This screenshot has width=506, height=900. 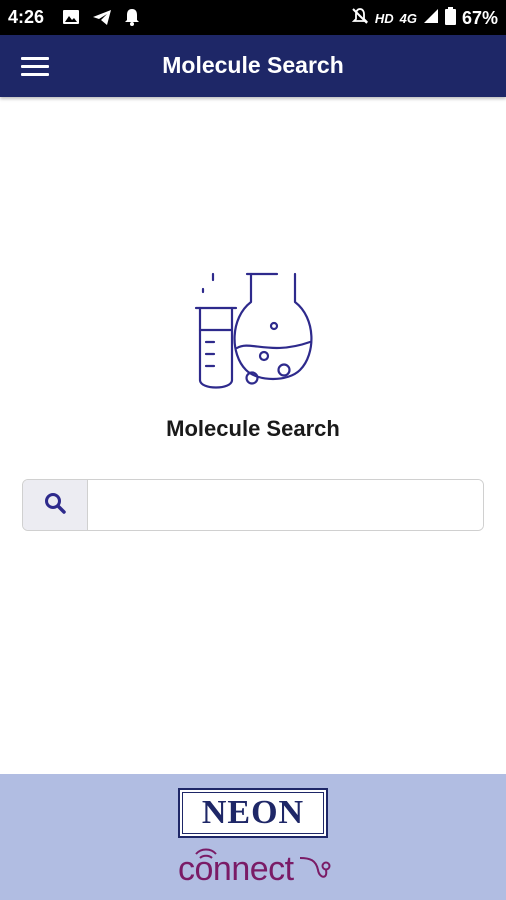 What do you see at coordinates (384, 18) in the screenshot?
I see `network-type-label: HD` at bounding box center [384, 18].